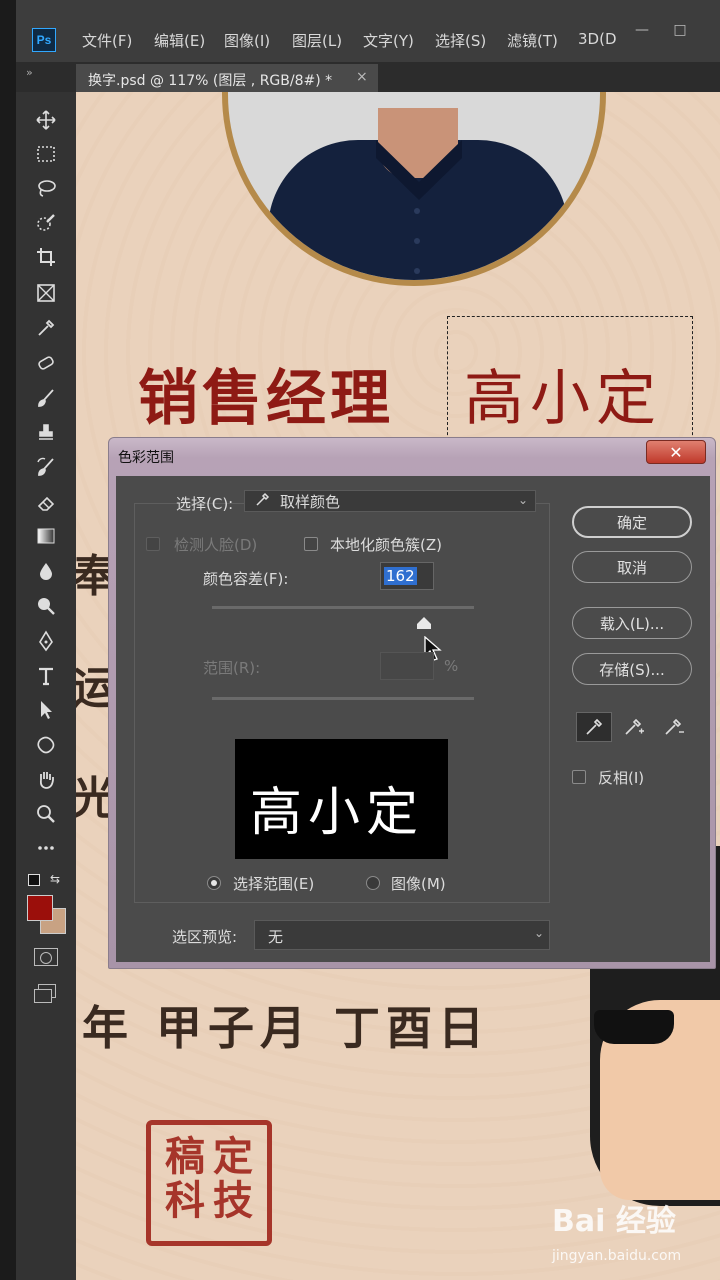 The height and width of the screenshot is (1280, 720). What do you see at coordinates (317, 40) in the screenshot?
I see `menu-layer: 图层(L)` at bounding box center [317, 40].